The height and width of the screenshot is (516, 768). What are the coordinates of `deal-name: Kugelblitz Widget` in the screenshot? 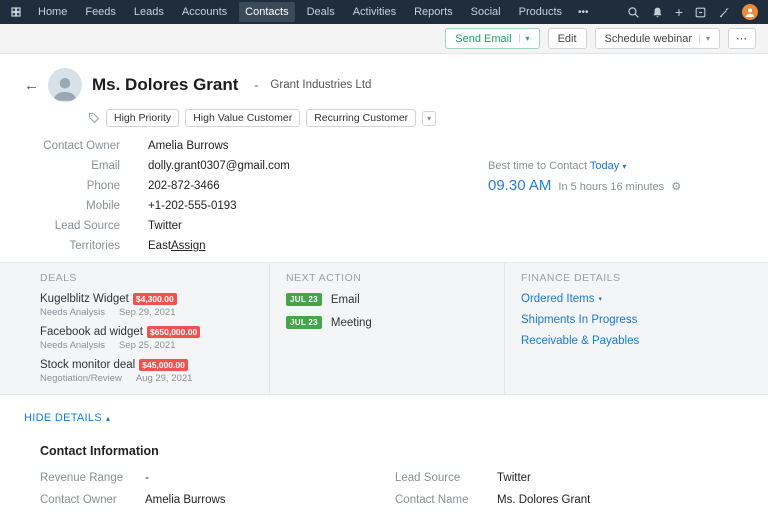 It's located at (84, 299).